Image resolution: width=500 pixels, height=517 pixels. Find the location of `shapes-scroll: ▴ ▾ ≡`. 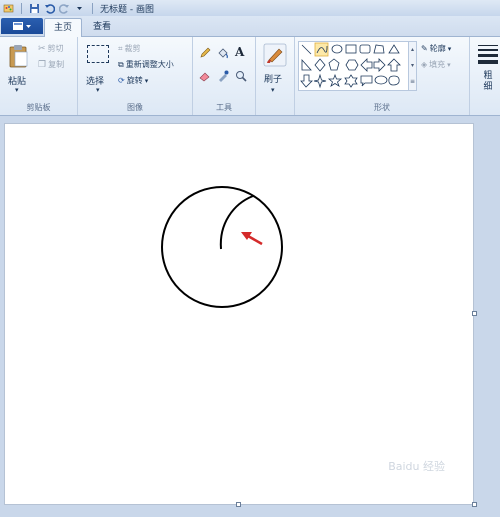

shapes-scroll: ▴ ▾ ≡ is located at coordinates (412, 66).